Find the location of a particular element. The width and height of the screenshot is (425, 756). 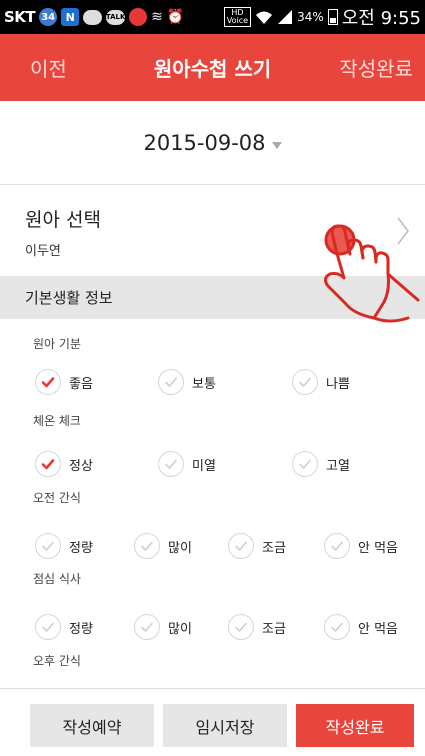

bottom-action-bar: 작성예약 임시저장 작성완료 is located at coordinates (212, 722).